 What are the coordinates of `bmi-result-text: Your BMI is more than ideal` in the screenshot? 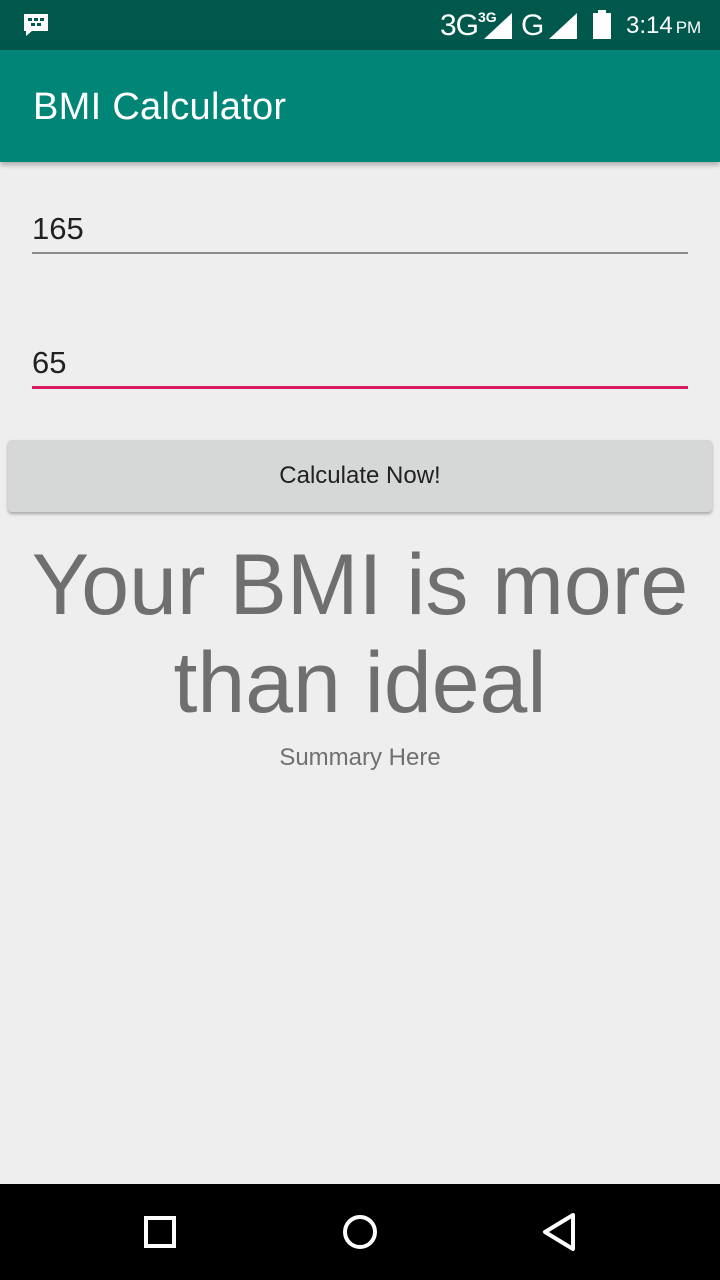 It's located at (360, 634).